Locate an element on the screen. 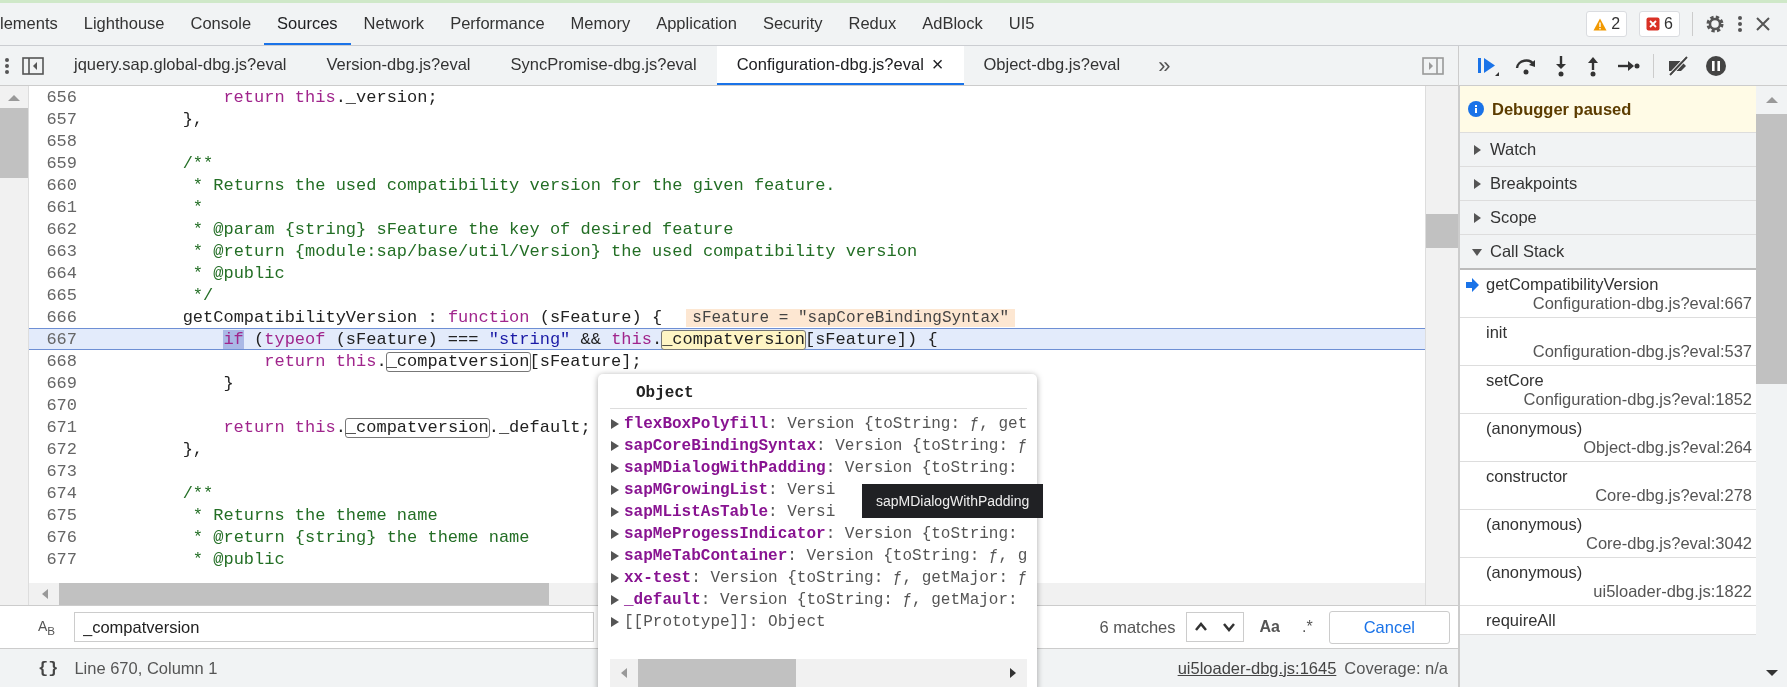 This screenshot has height=687, width=1787. scroll-right-arrow-icon is located at coordinates (1013, 673).